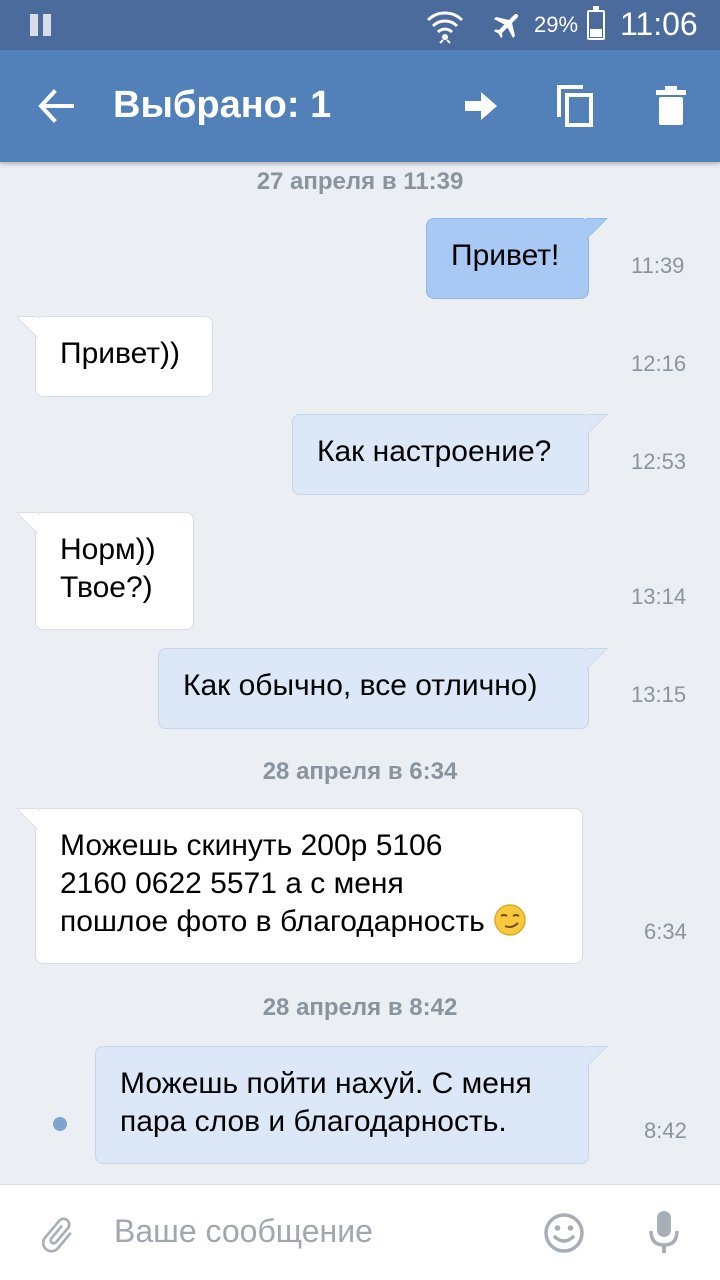 The width and height of the screenshot is (720, 1280). I want to click on message-text: Твое?), so click(106, 587).